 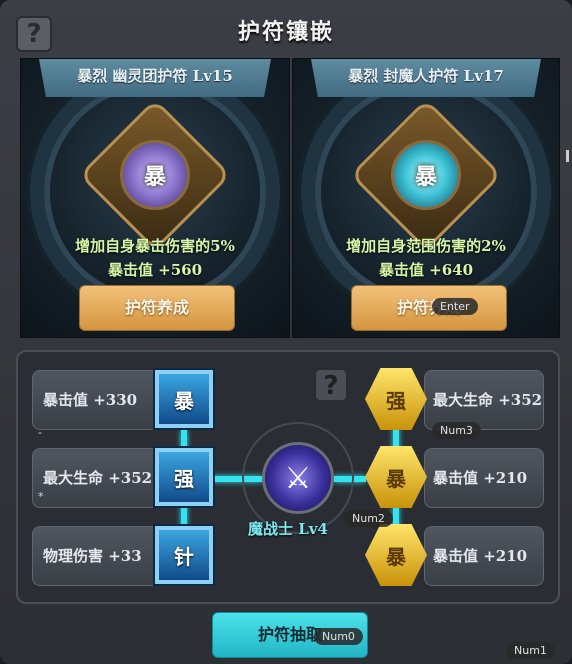 What do you see at coordinates (567, 156) in the screenshot?
I see `scroll-edge-mark` at bounding box center [567, 156].